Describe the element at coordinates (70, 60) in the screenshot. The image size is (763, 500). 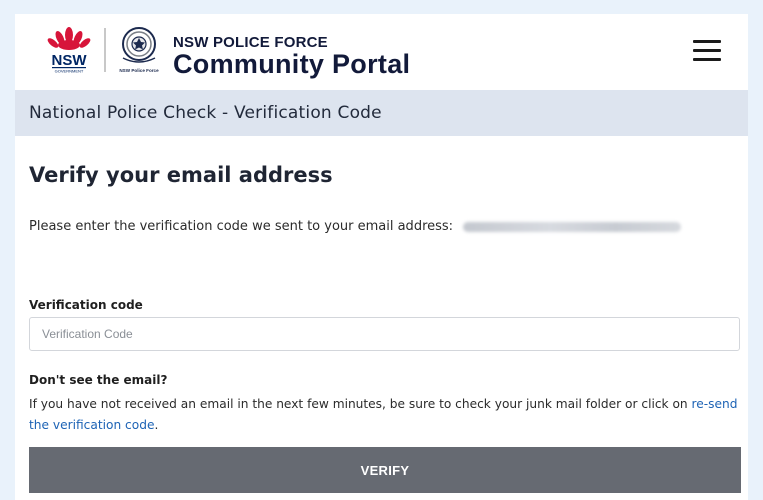
I see `svg-text: NSW` at that location.